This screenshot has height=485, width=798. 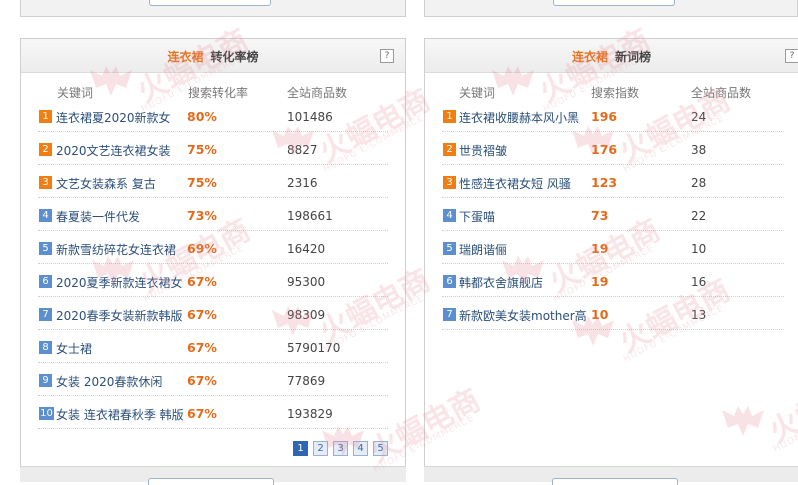 What do you see at coordinates (211, 481) in the screenshot?
I see `lower-panel-left-button` at bounding box center [211, 481].